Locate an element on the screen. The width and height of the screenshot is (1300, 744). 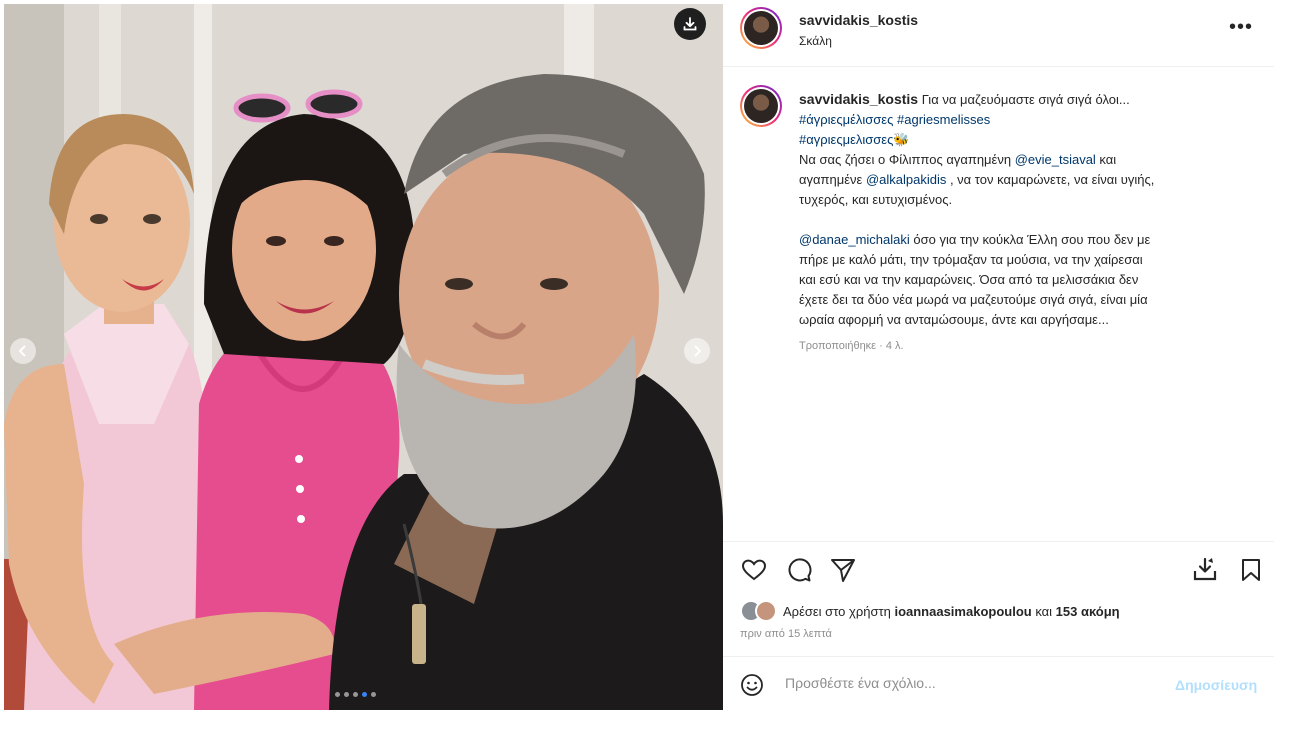
header-username: savvidakis_kostis is located at coordinates (858, 20).